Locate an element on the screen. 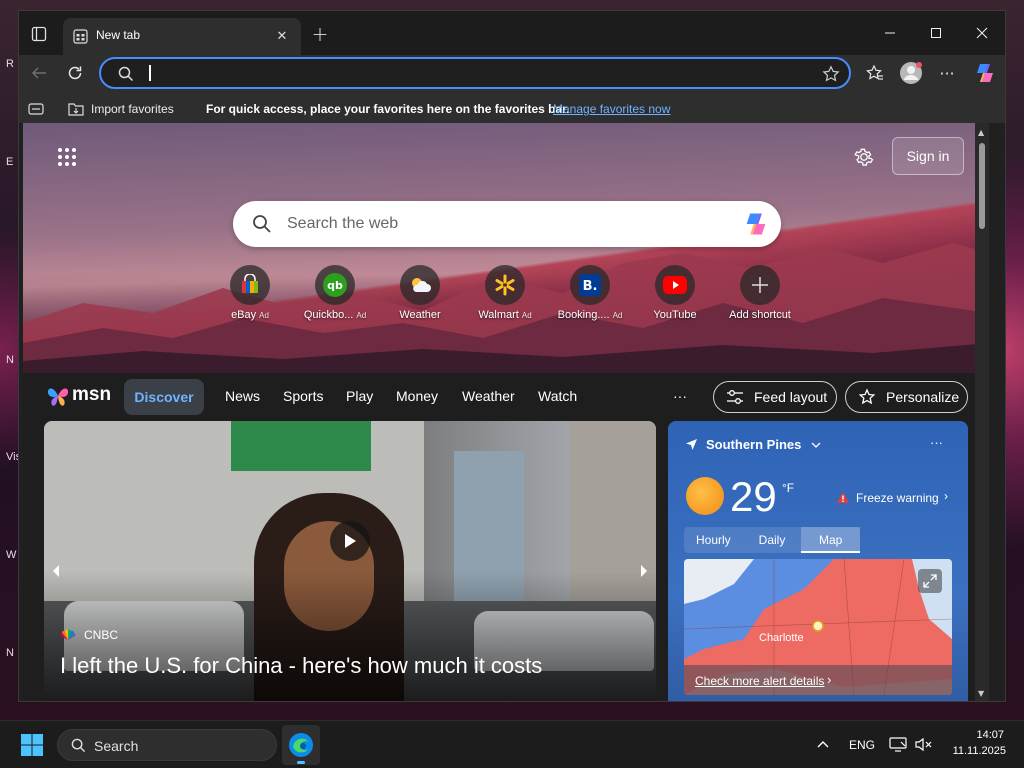  tab-news: News is located at coordinates (242, 396).